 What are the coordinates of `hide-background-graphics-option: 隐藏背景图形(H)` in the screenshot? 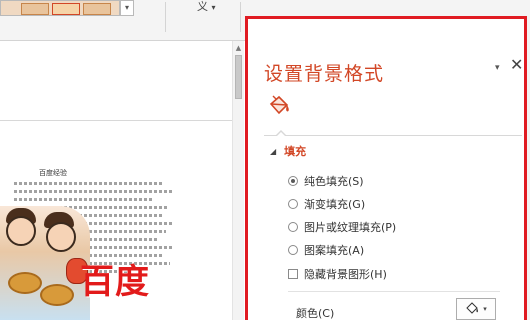 It's located at (337, 274).